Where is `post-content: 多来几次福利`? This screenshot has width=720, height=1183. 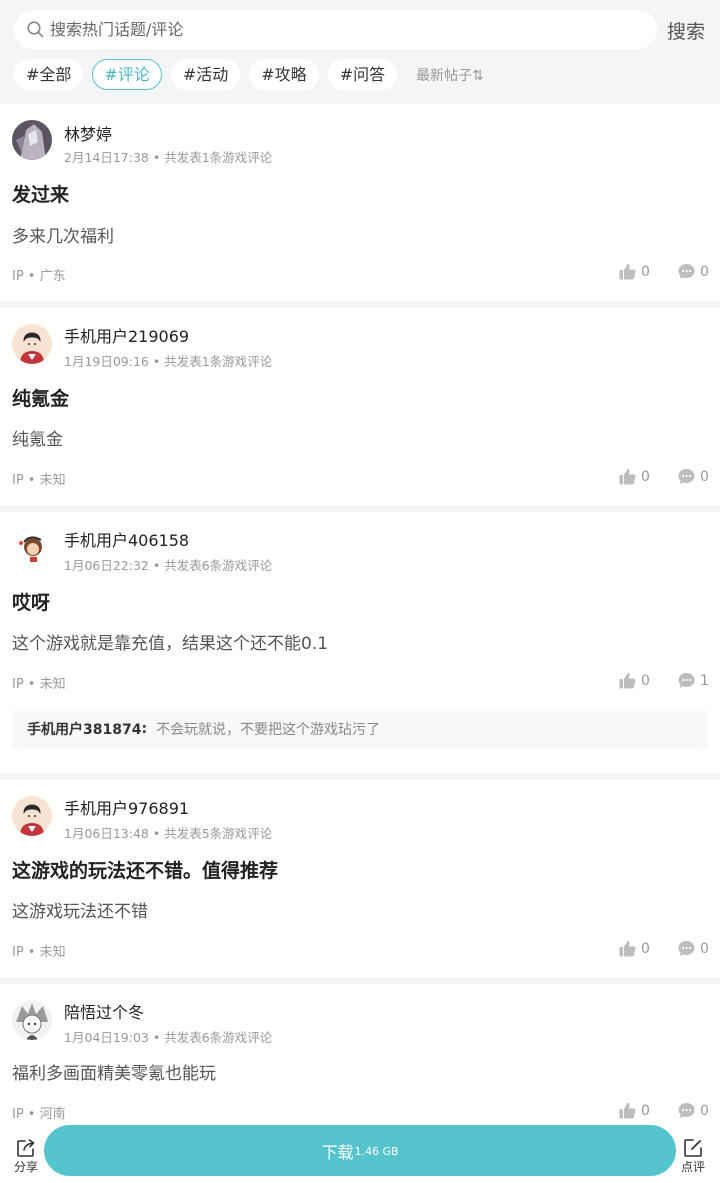 post-content: 多来几次福利 is located at coordinates (63, 237).